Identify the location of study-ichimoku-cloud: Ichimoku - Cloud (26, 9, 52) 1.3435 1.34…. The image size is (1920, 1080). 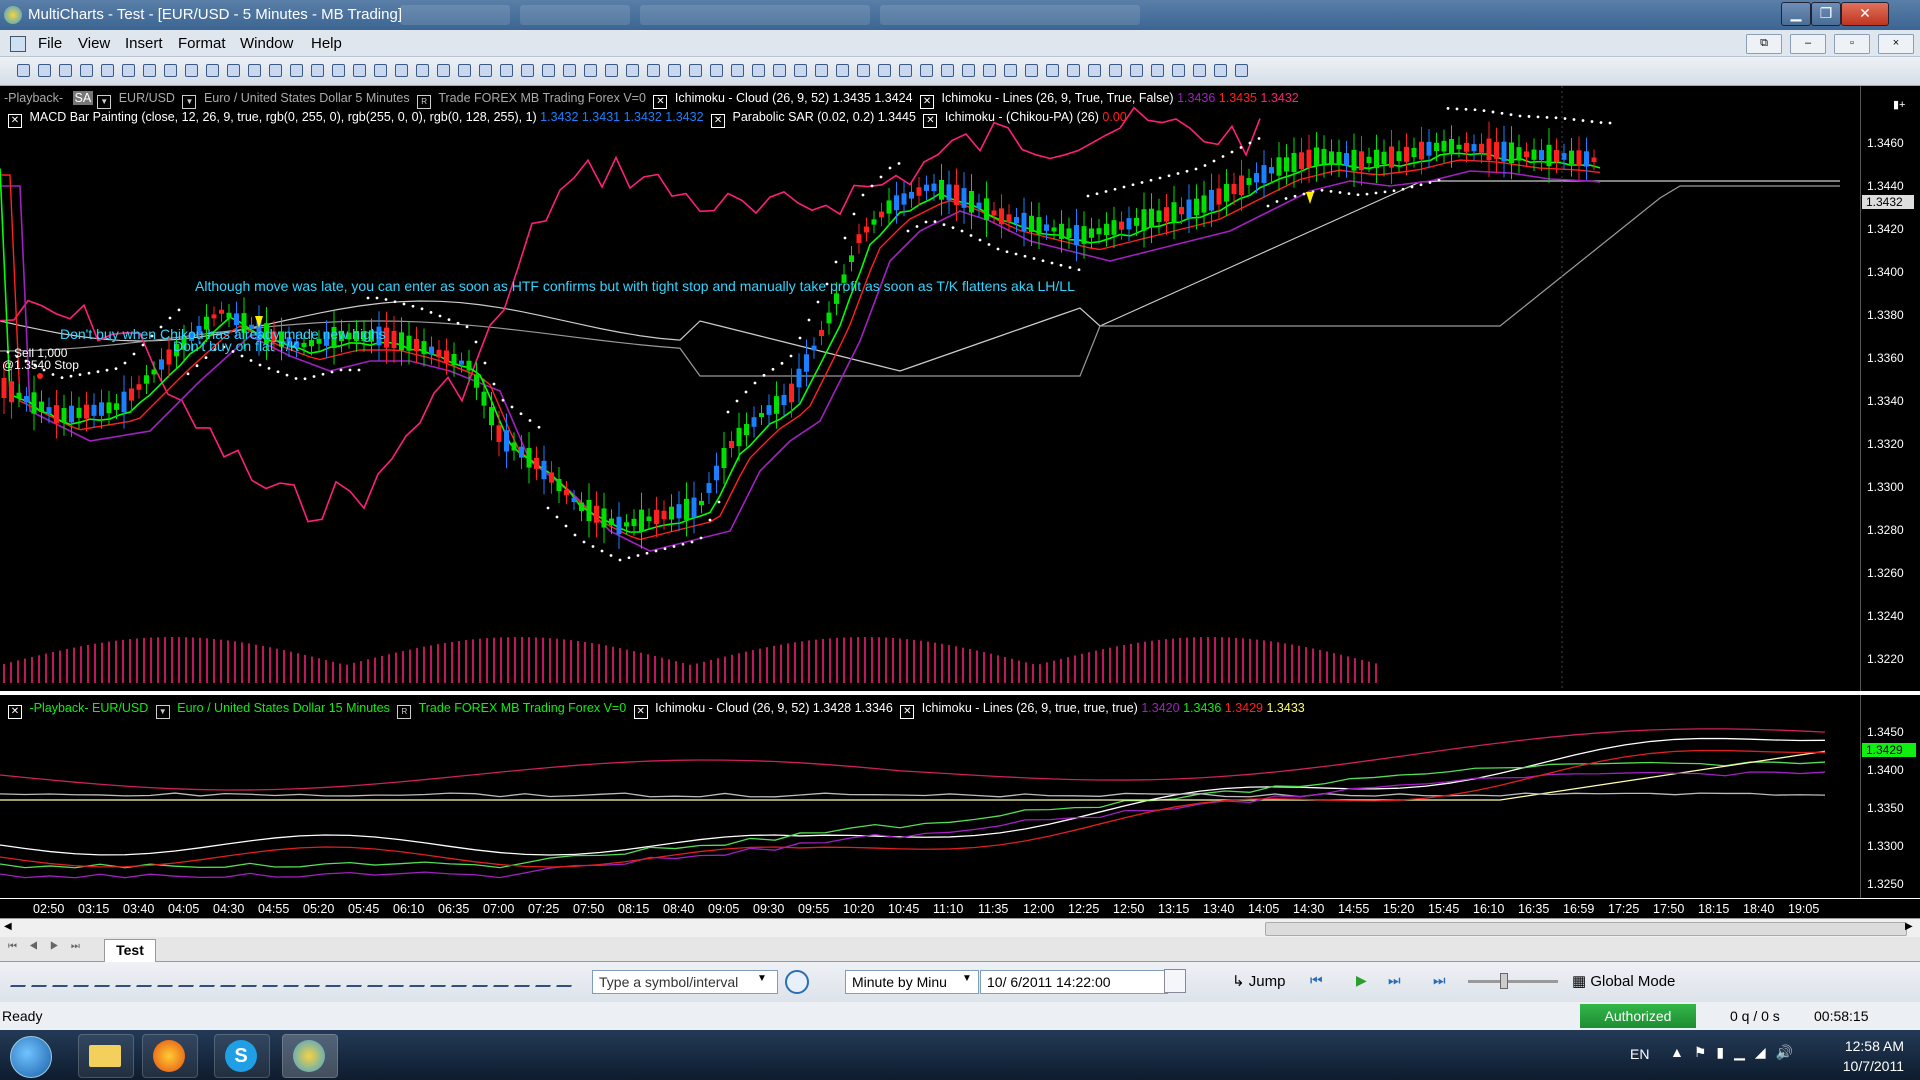
(794, 98).